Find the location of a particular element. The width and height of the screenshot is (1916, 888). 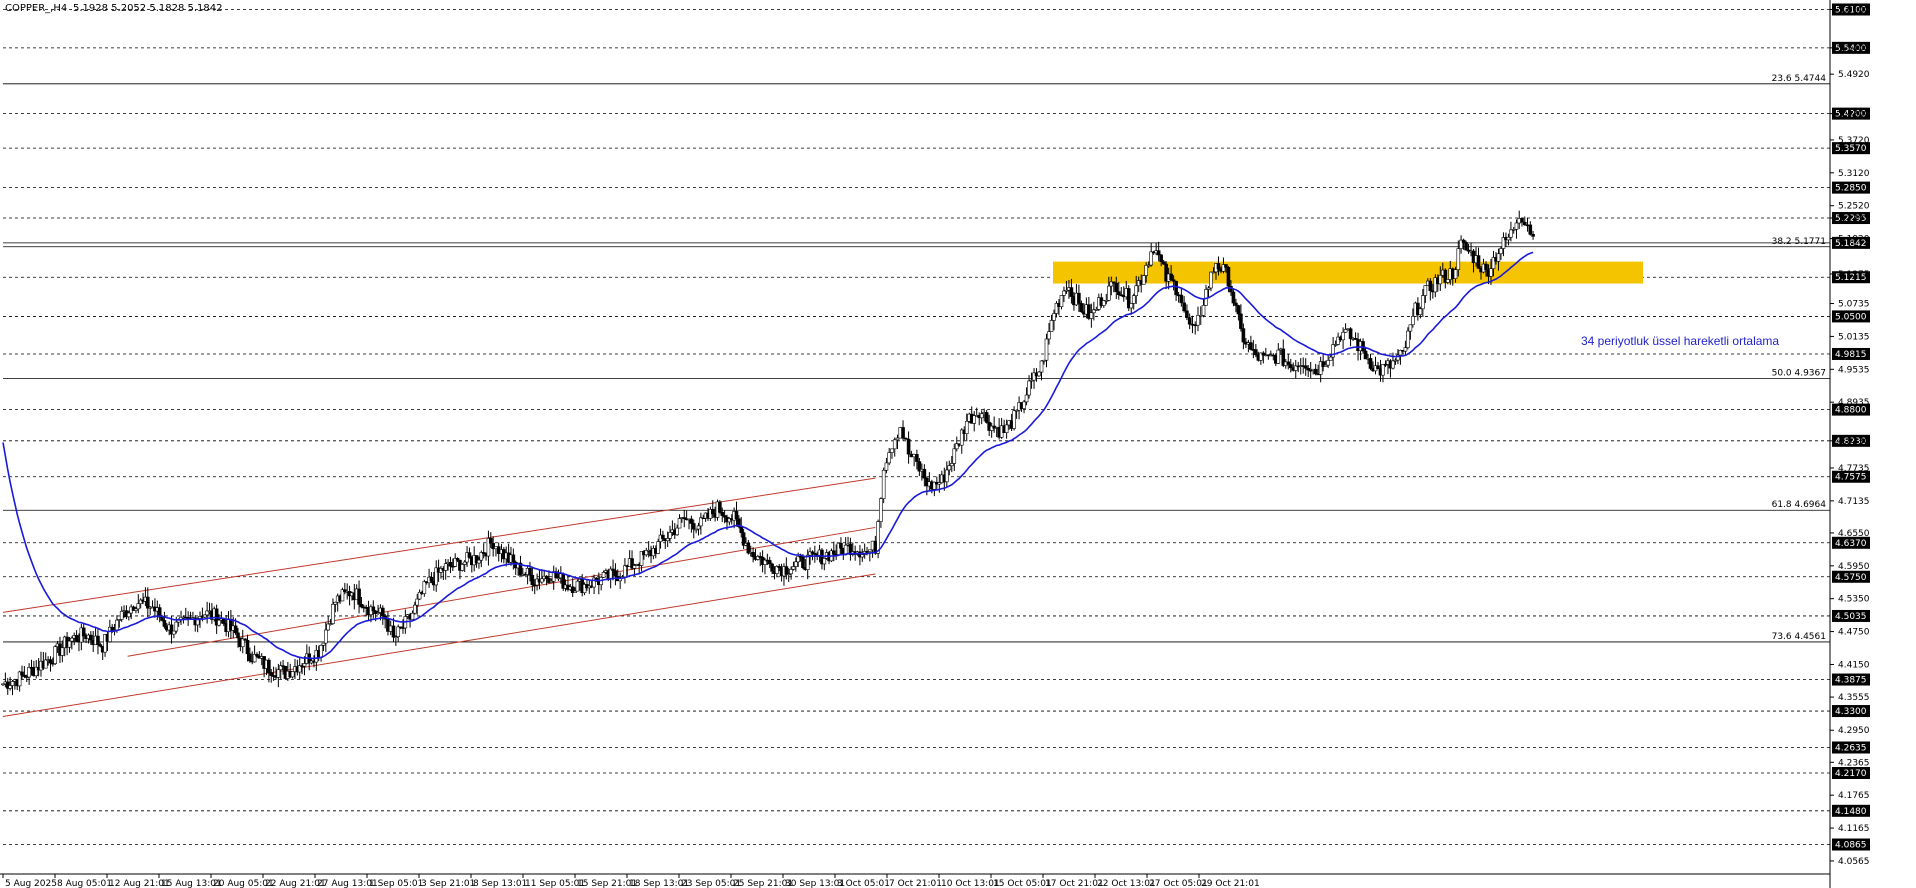

x-tick-label: 27 Oct 05:01 is located at coordinates (1178, 883).